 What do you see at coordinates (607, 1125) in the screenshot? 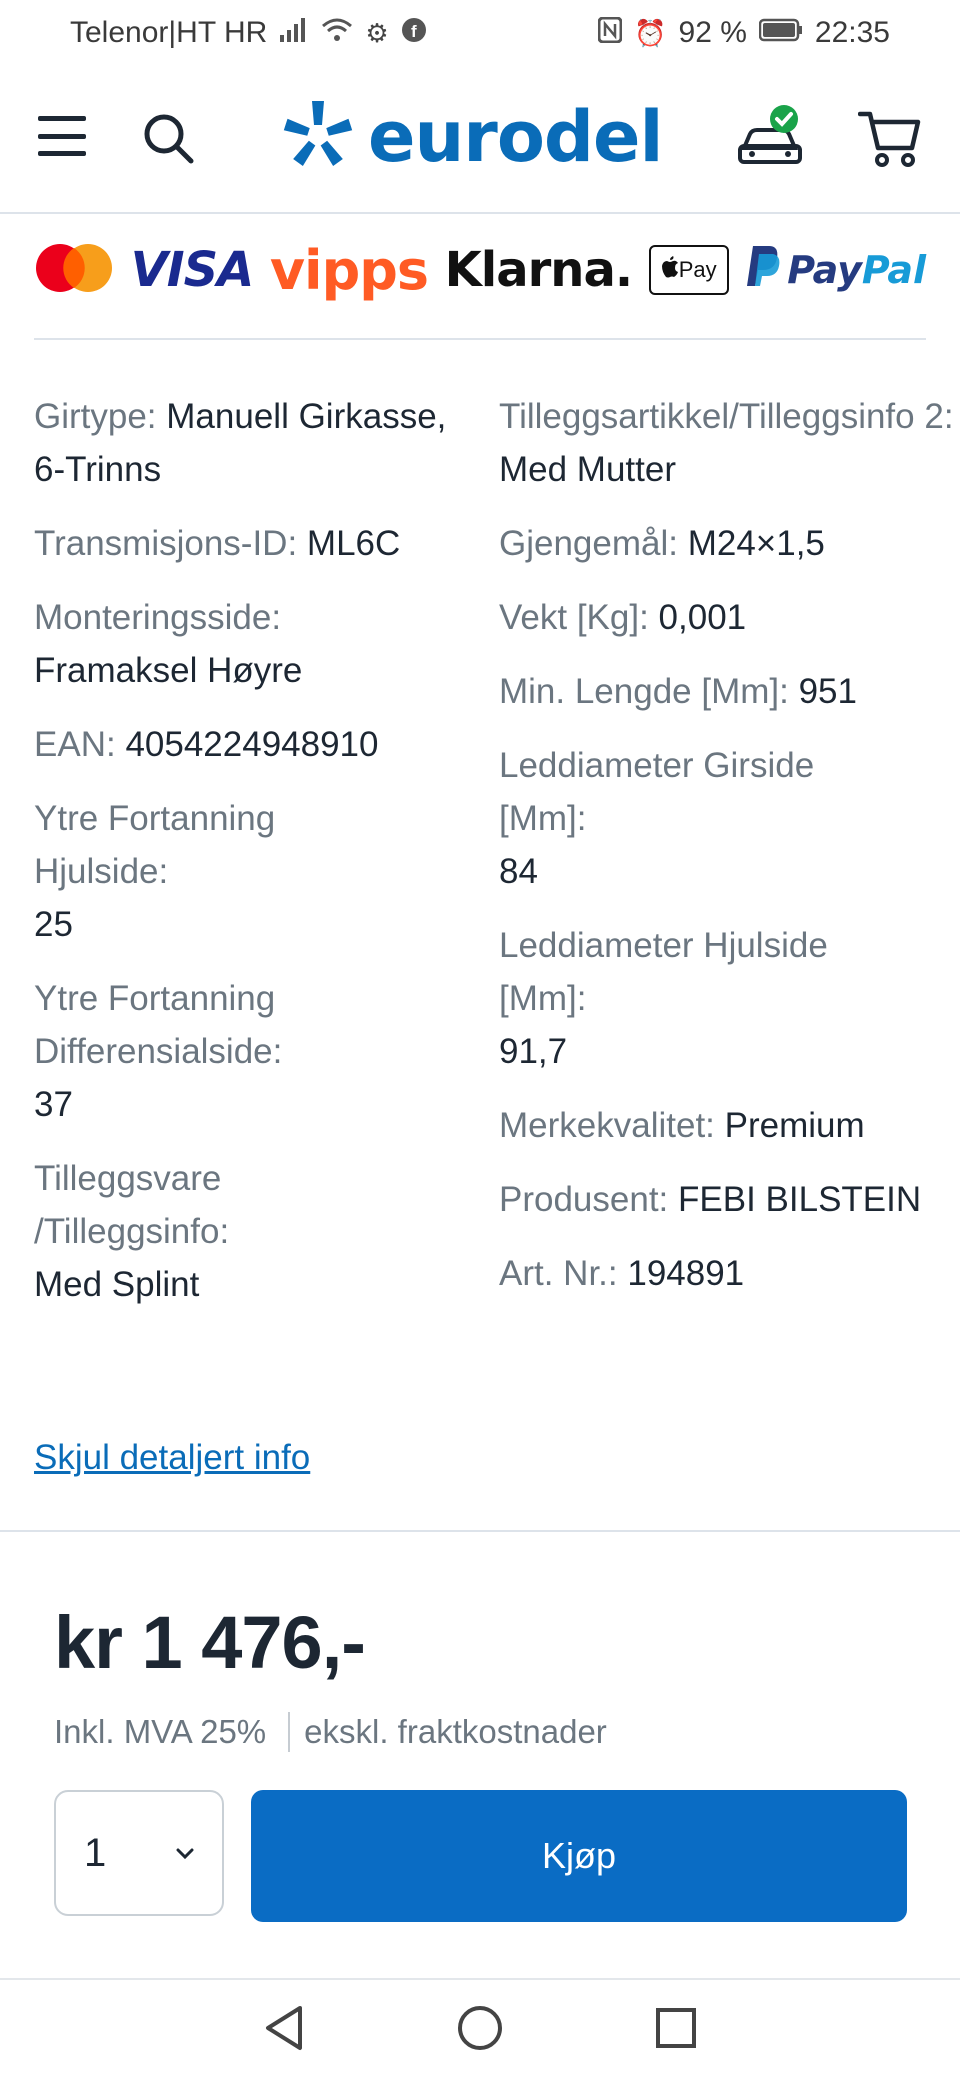
I see `spec-label: Merkekvalitet:` at bounding box center [607, 1125].